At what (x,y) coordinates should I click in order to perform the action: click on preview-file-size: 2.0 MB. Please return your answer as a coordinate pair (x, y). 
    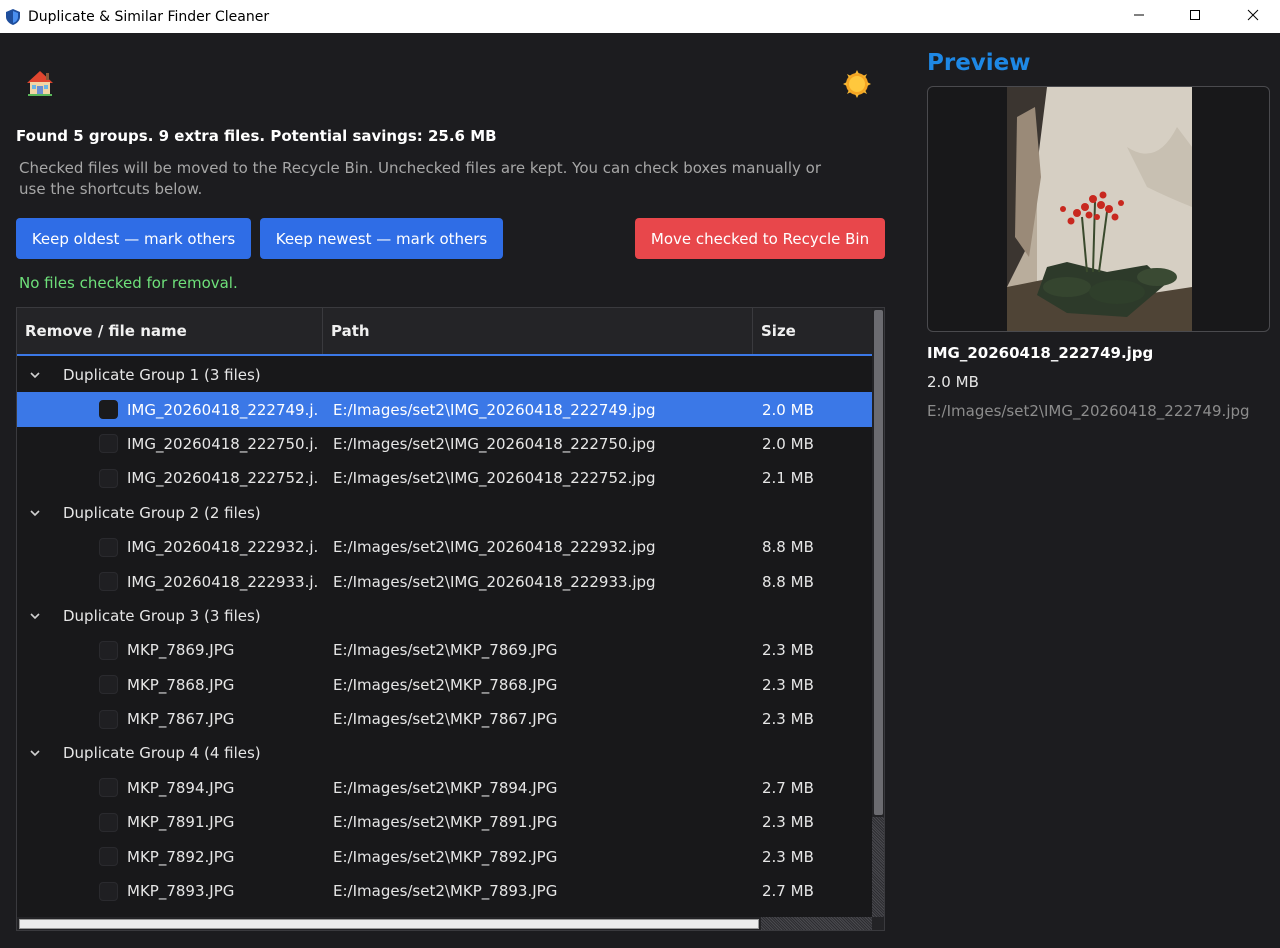
    Looking at the image, I should click on (953, 382).